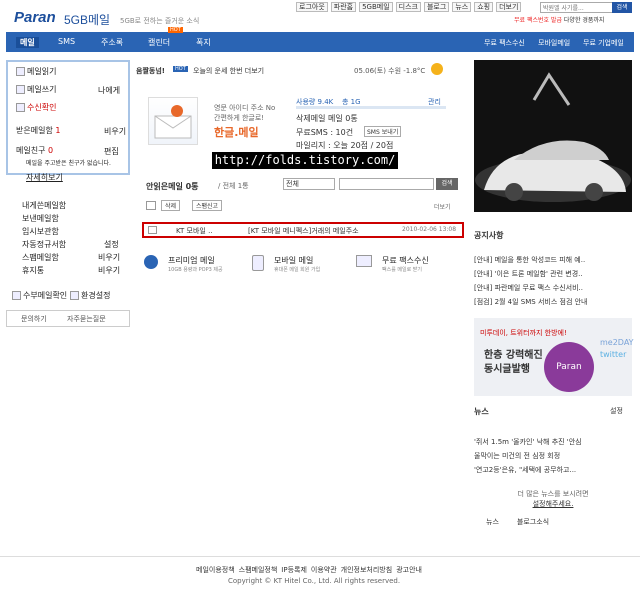  Describe the element at coordinates (309, 184) in the screenshot. I see `filter-select: 전체` at that location.